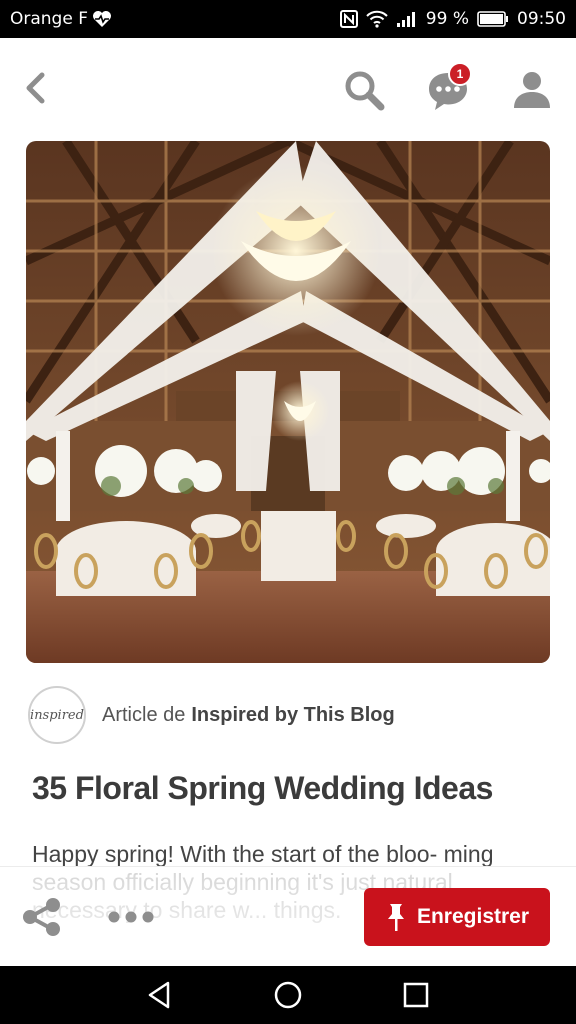 Image resolution: width=576 pixels, height=1024 pixels. Describe the element at coordinates (49, 19) in the screenshot. I see `carrier-name: Orange F` at that location.